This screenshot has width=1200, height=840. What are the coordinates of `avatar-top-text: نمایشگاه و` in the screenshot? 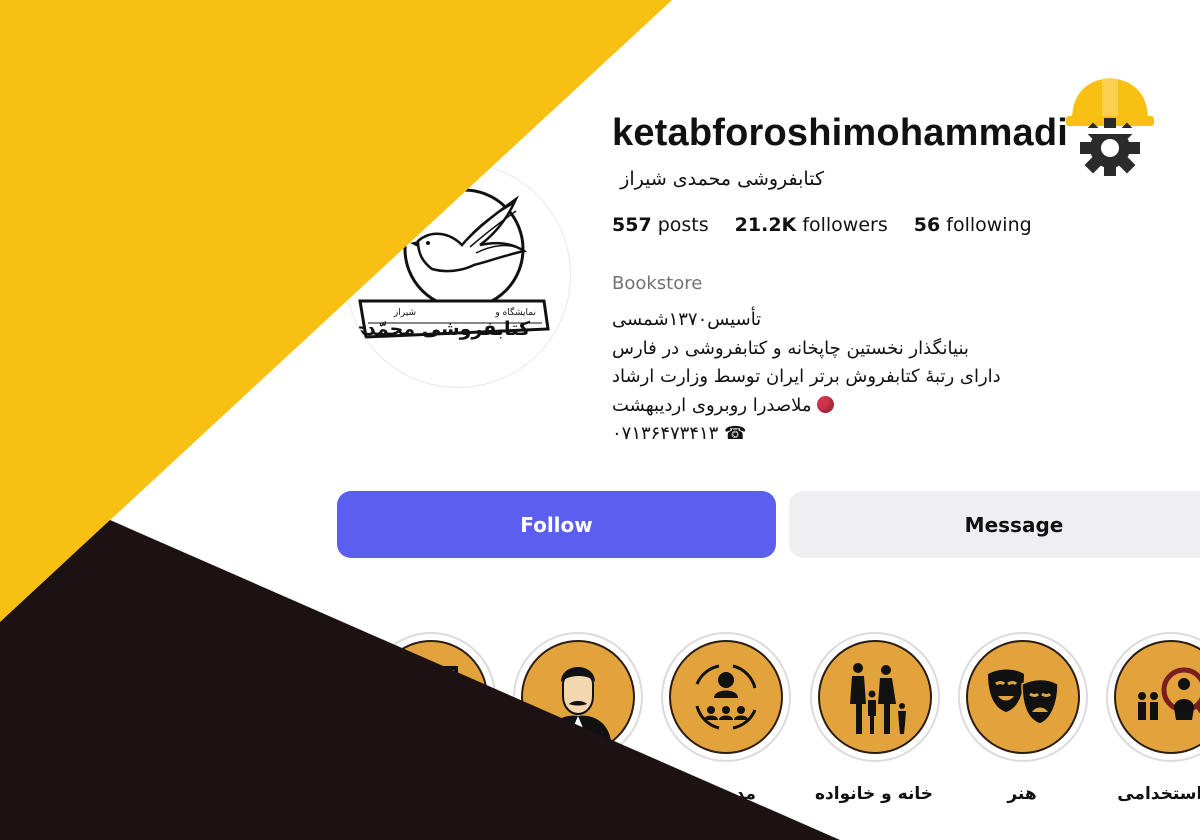 It's located at (515, 312).